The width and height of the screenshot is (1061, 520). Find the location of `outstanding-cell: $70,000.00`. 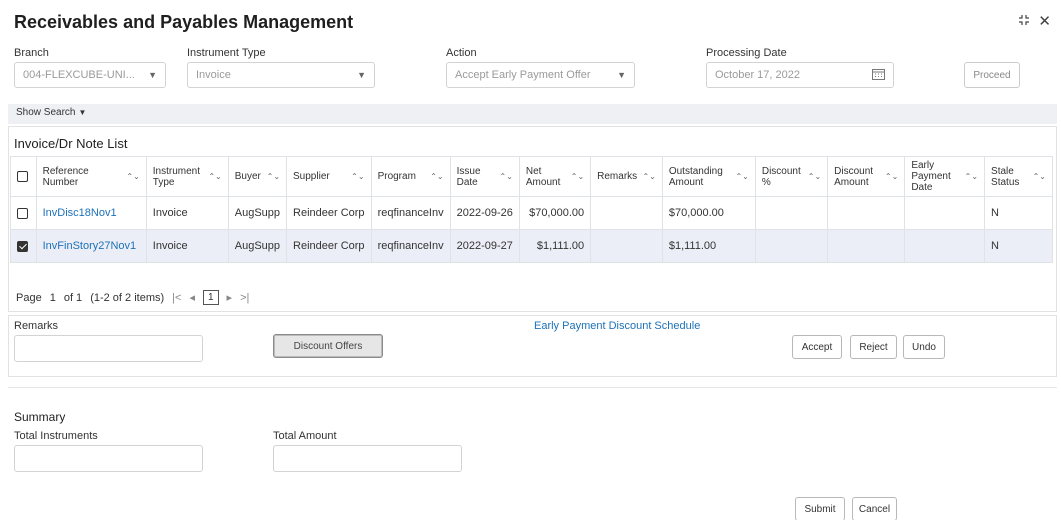

outstanding-cell: $70,000.00 is located at coordinates (708, 213).